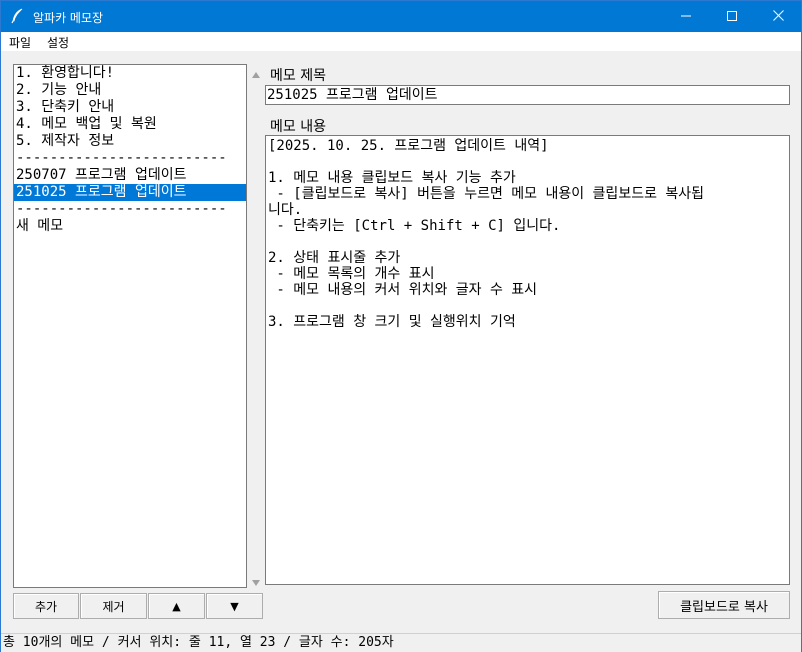 Image resolution: width=802 pixels, height=652 pixels. What do you see at coordinates (130, 107) in the screenshot?
I see `list-item: 3. 단축키 안내` at bounding box center [130, 107].